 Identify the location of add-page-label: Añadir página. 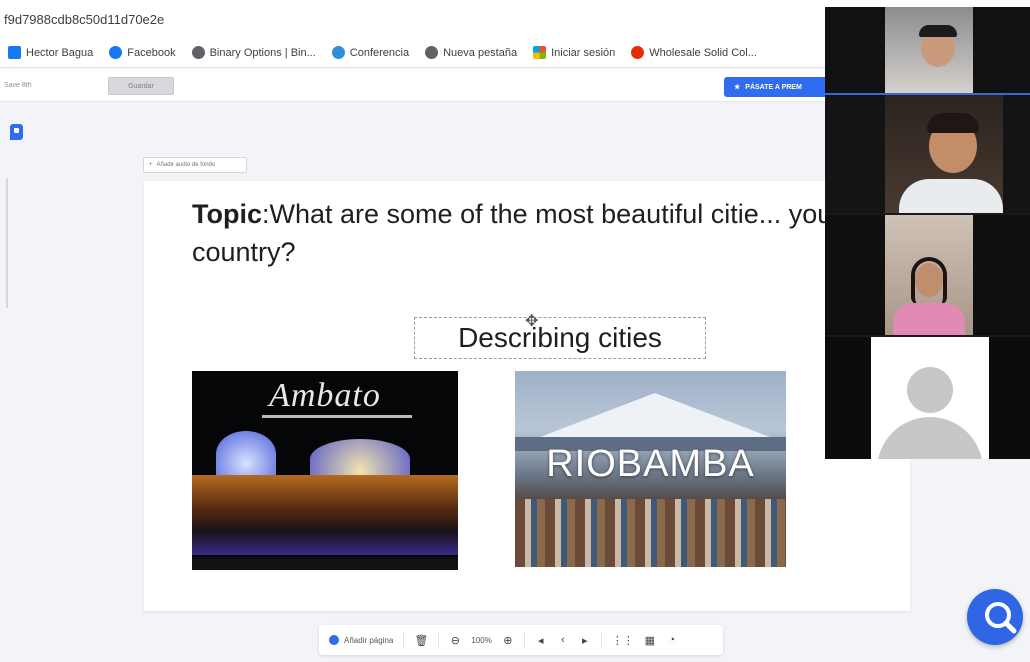
(369, 640).